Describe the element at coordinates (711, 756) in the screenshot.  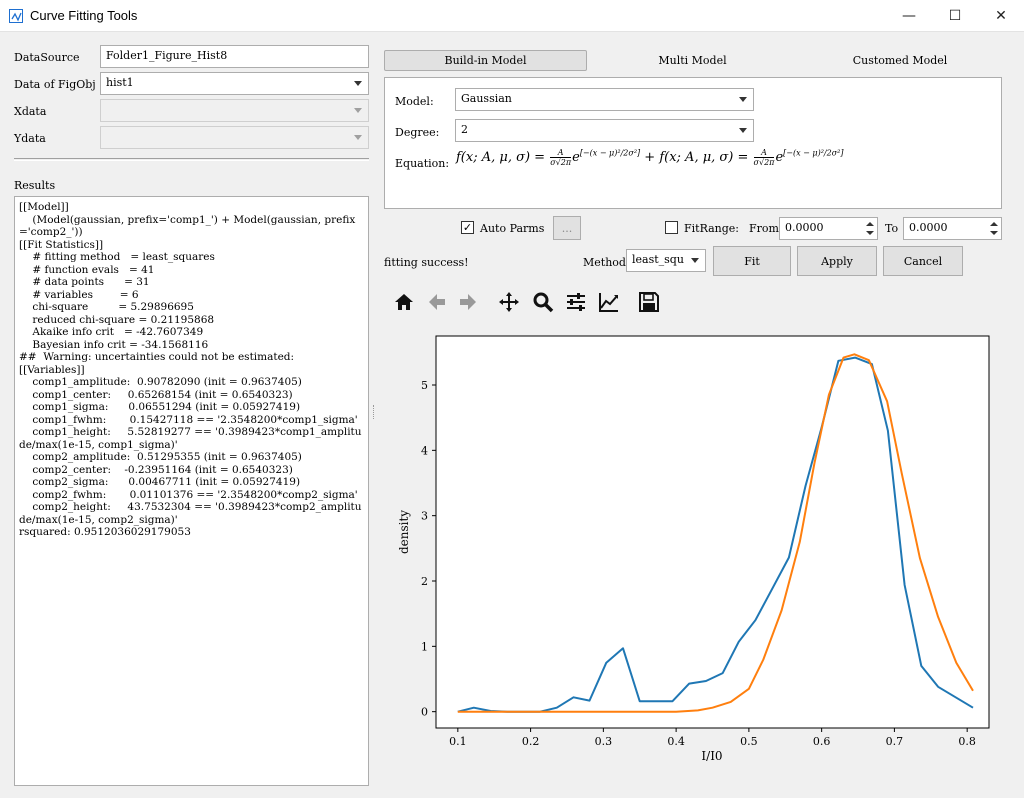
I see `x-axis-label: I/I0` at that location.